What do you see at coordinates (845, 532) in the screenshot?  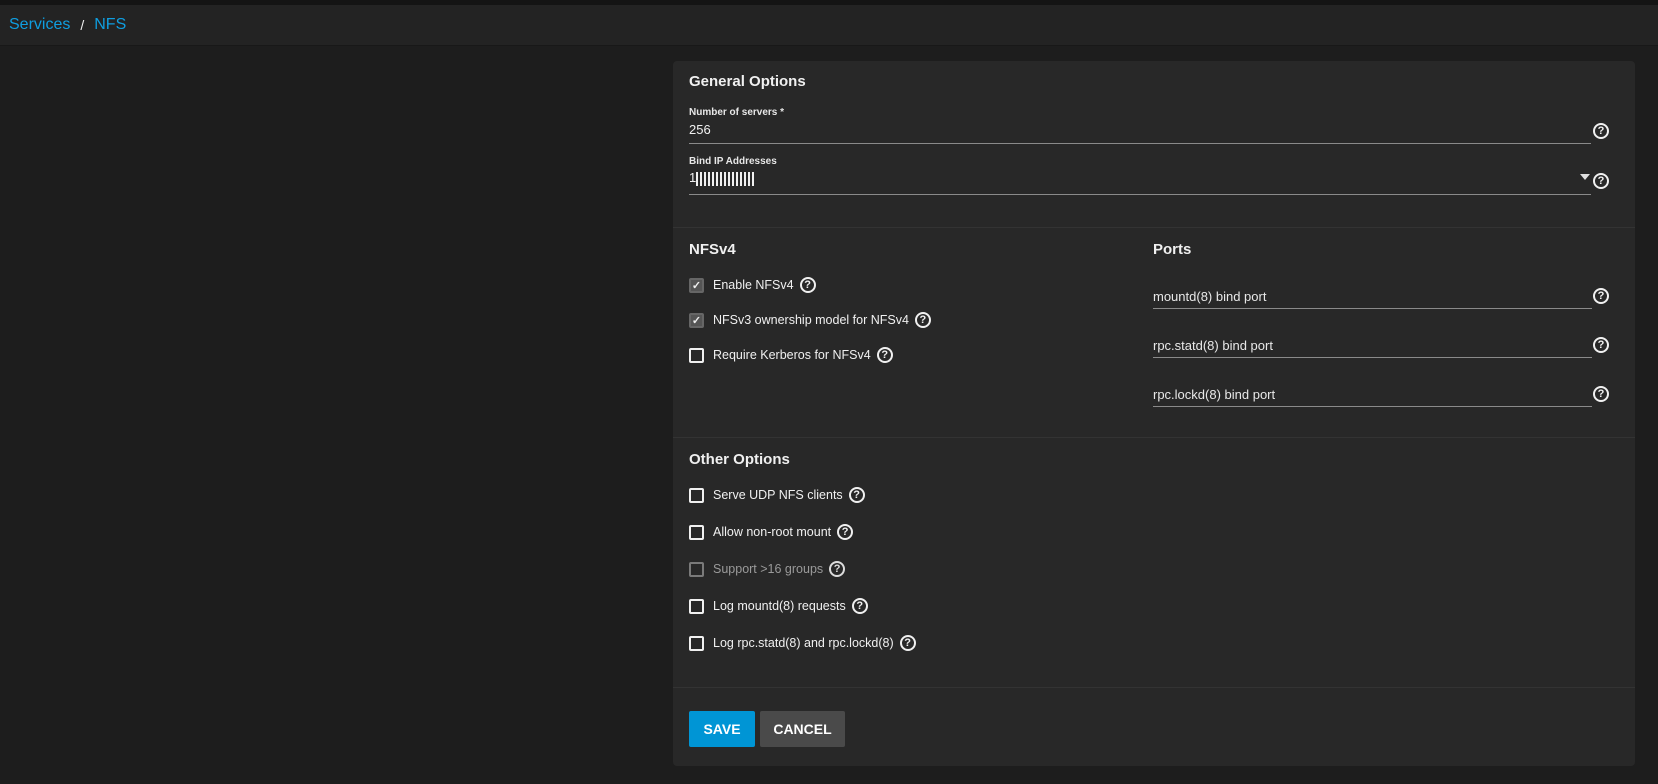 I see `allow-non-root-help-icon: ?` at bounding box center [845, 532].